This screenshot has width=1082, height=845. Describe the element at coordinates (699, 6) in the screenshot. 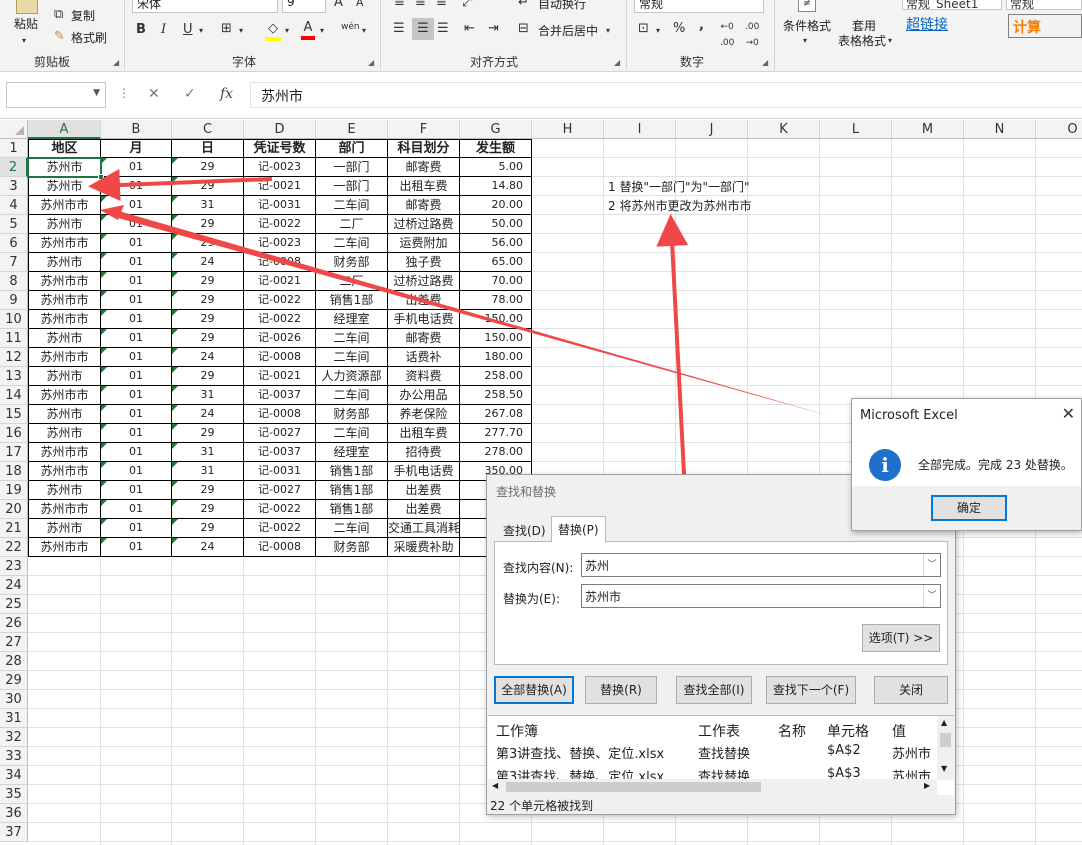

I see `number-format-combo: 常规` at that location.